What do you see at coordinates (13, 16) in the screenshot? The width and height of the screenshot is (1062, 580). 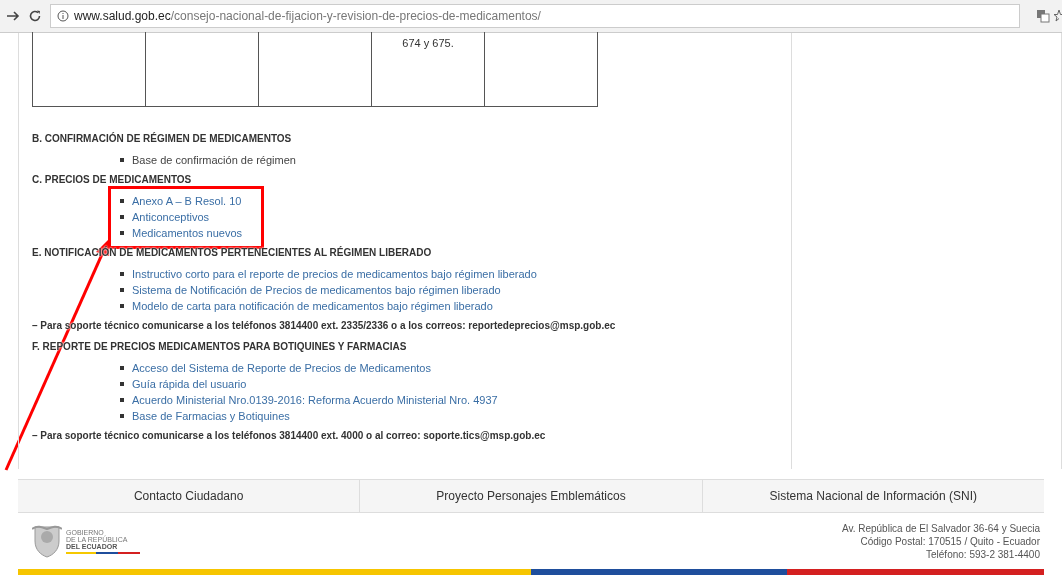 I see `forward-arrow-icon` at bounding box center [13, 16].